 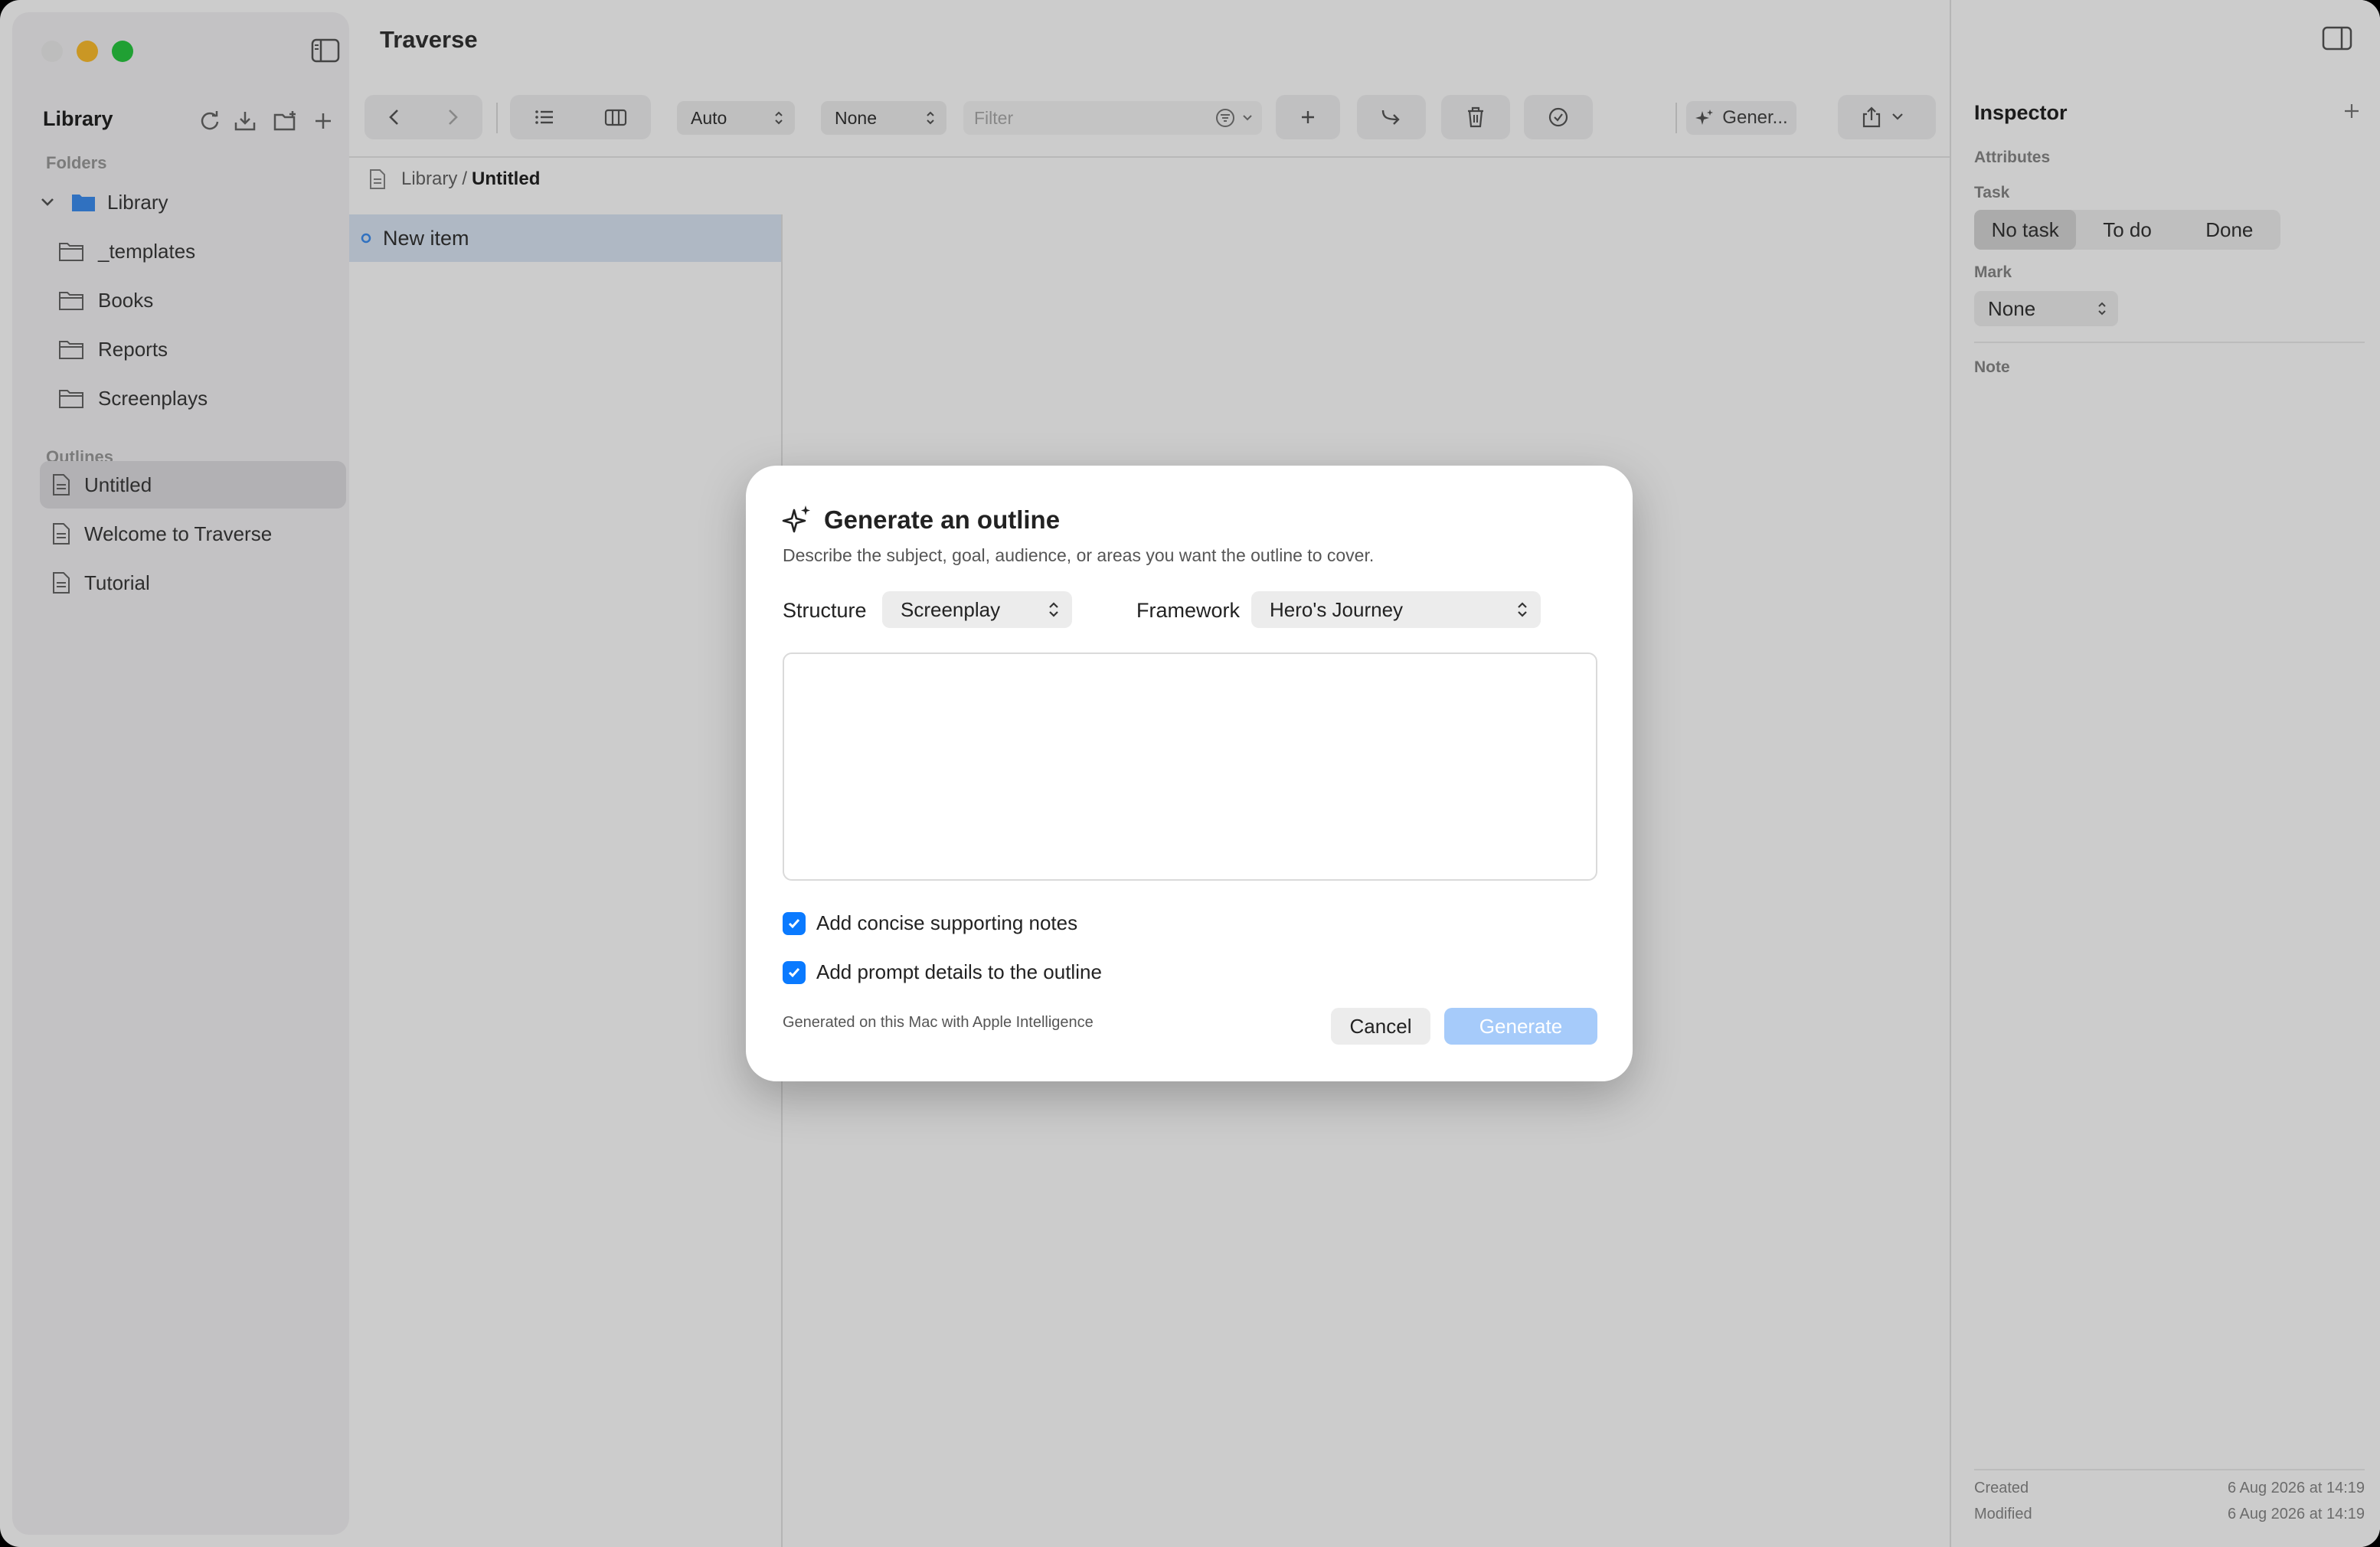 I want to click on supporting-notes-checkbox, so click(x=794, y=923).